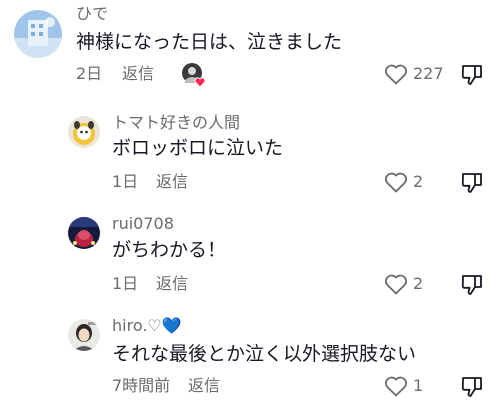  I want to click on like-count: 1, so click(418, 385).